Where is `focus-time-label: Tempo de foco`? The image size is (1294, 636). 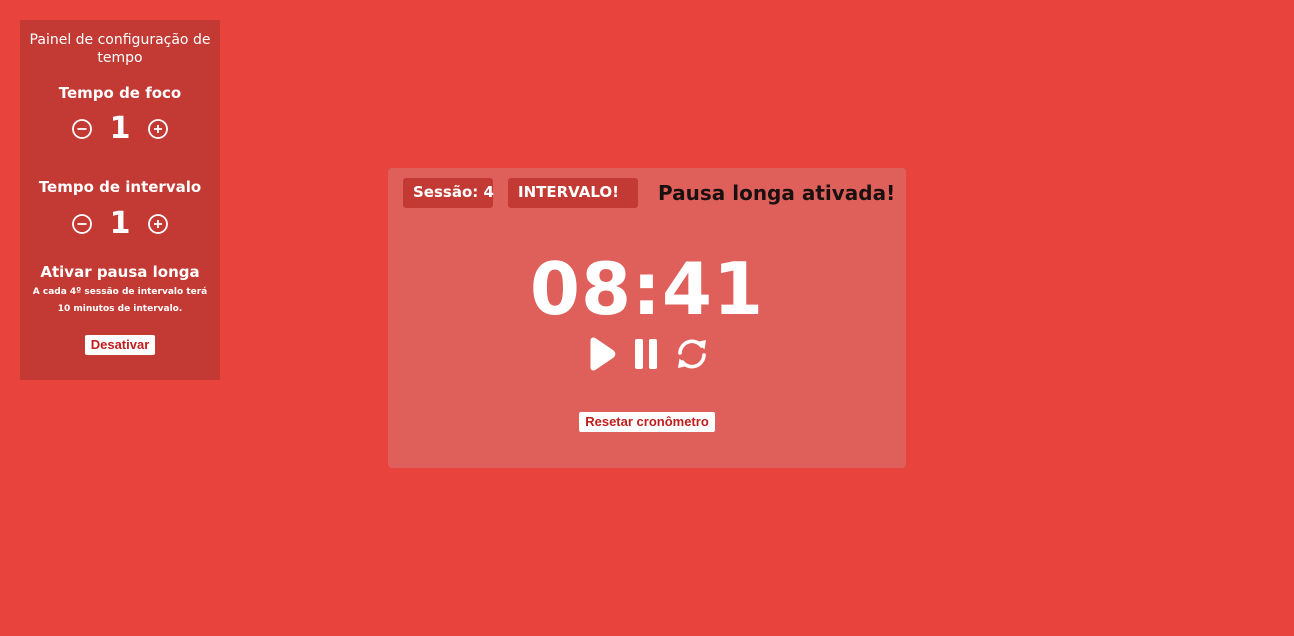
focus-time-label: Tempo de foco is located at coordinates (120, 93).